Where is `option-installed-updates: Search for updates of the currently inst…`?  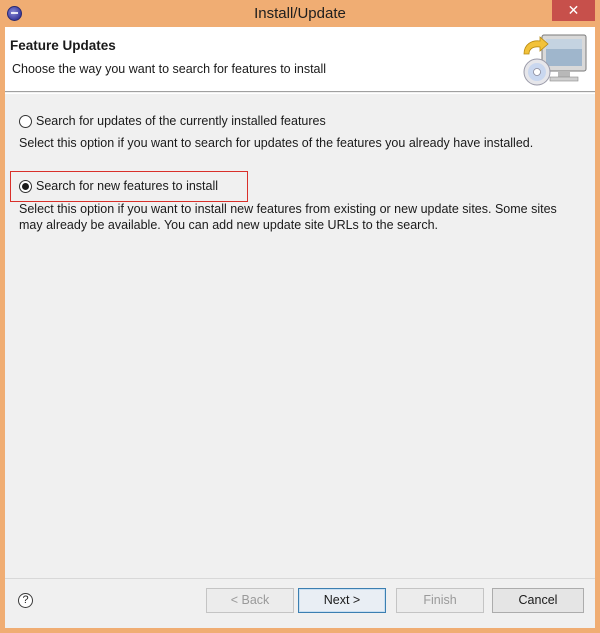 option-installed-updates: Search for updates of the currently inst… is located at coordinates (172, 121).